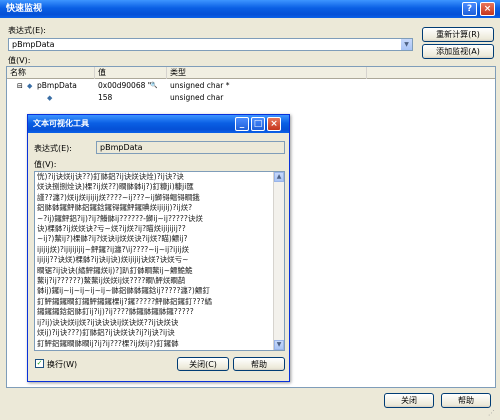 The image size is (500, 420). Describe the element at coordinates (123, 291) in the screenshot. I see `text-line: 骵ij)鑼ij~ij~ij~ij~ij~骵鋁骵骵鑼鋡ij?????瀍?)鰾釘` at that location.